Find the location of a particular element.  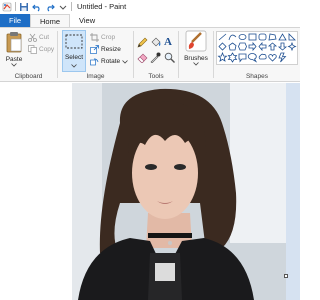

pentagon-icon is located at coordinates (232, 46).